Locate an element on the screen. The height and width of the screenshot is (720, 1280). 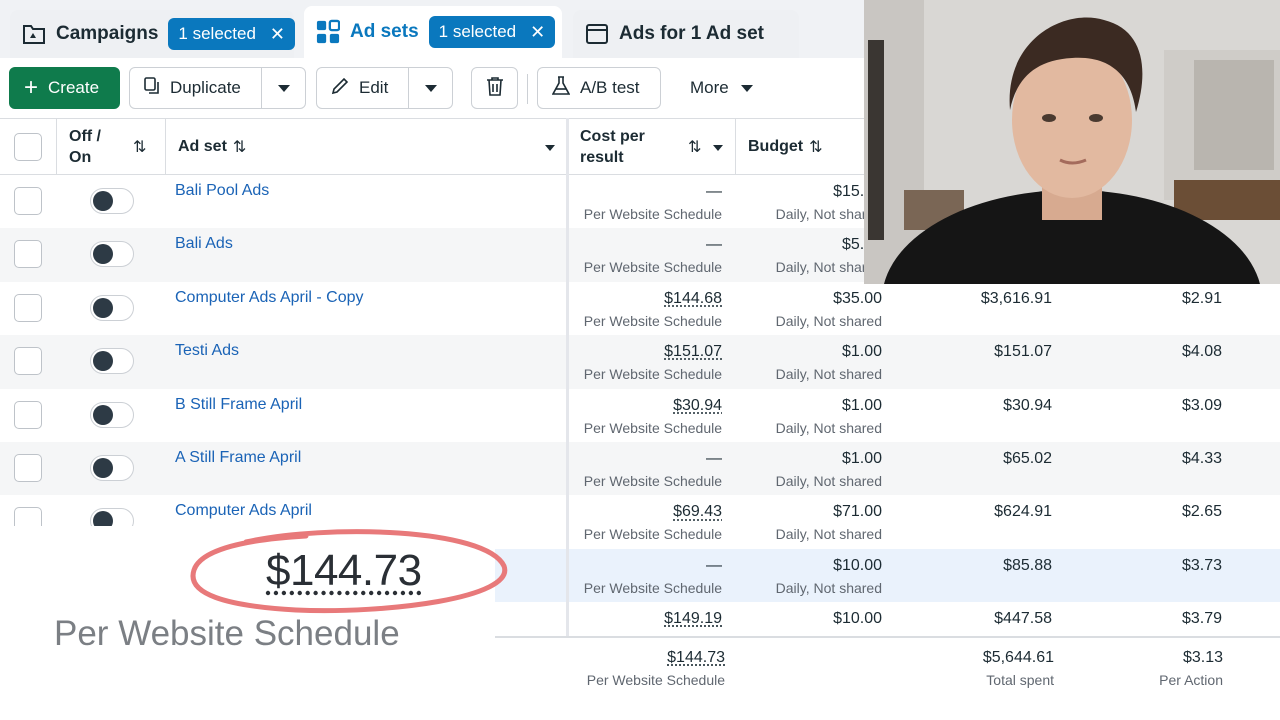
edit-label: Edit is located at coordinates (374, 87).